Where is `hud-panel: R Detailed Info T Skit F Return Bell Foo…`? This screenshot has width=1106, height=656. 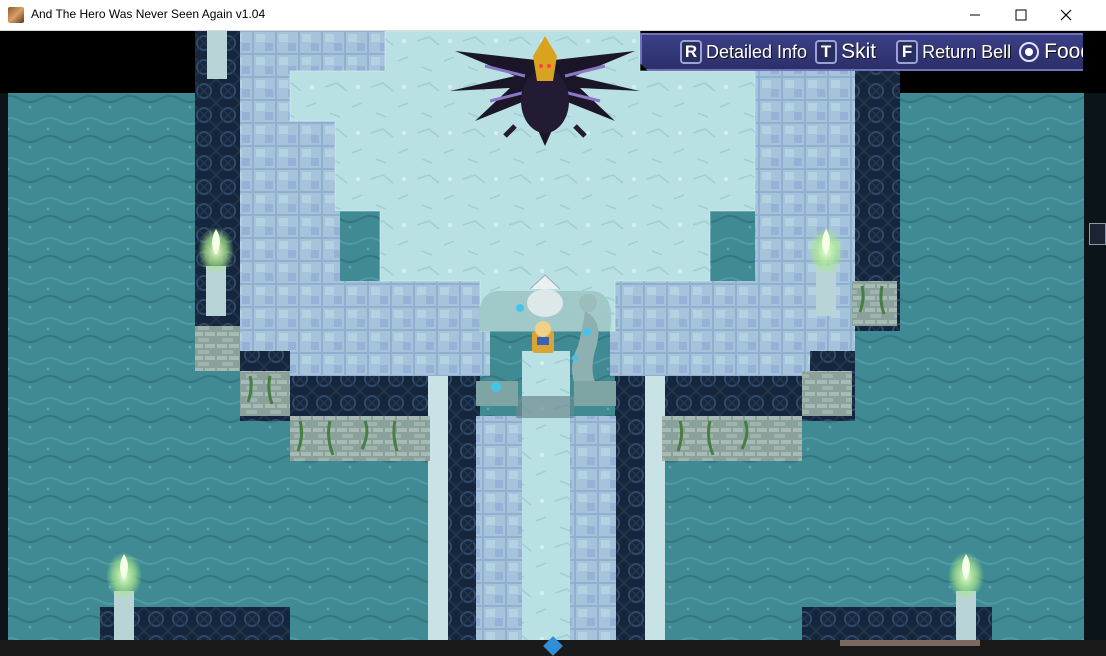 hud-panel: R Detailed Info T Skit F Return Bell Foo… is located at coordinates (861, 52).